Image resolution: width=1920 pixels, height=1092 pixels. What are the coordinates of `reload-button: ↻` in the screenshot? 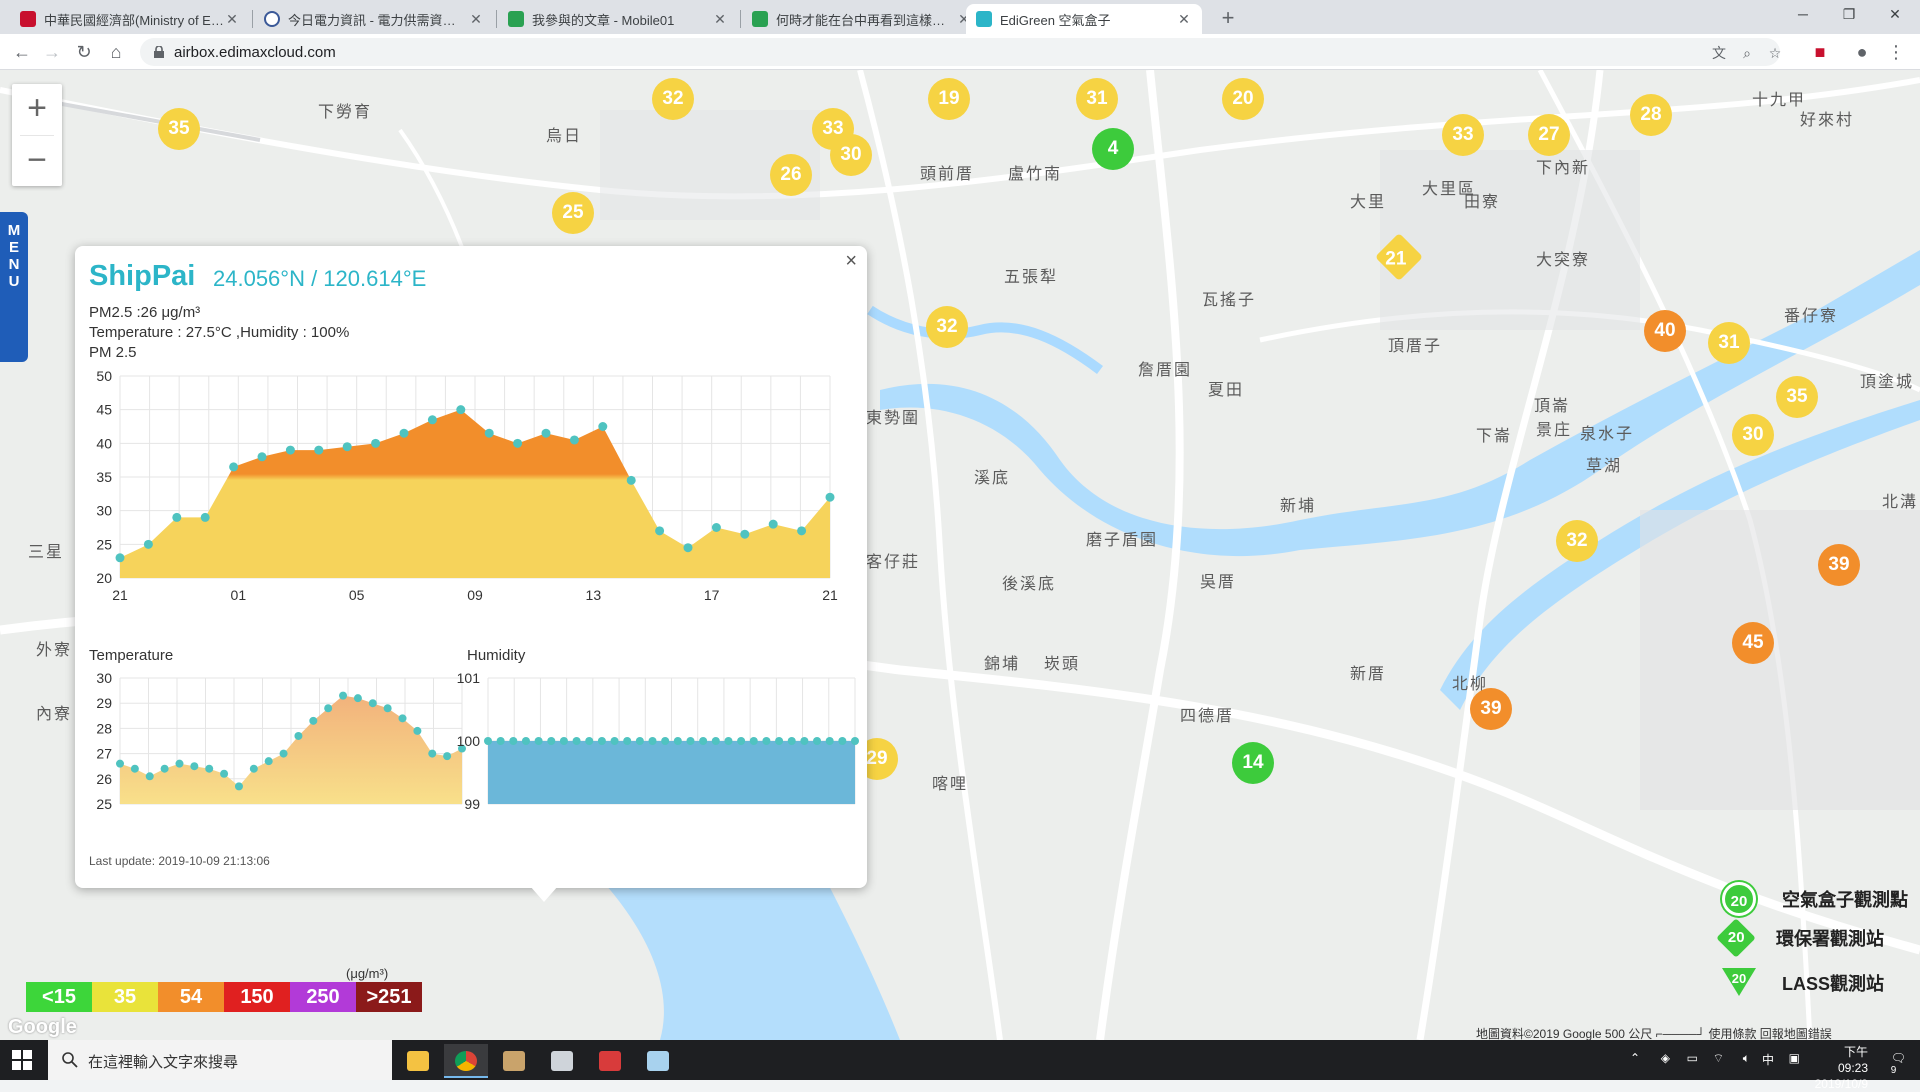 It's located at (84, 52).